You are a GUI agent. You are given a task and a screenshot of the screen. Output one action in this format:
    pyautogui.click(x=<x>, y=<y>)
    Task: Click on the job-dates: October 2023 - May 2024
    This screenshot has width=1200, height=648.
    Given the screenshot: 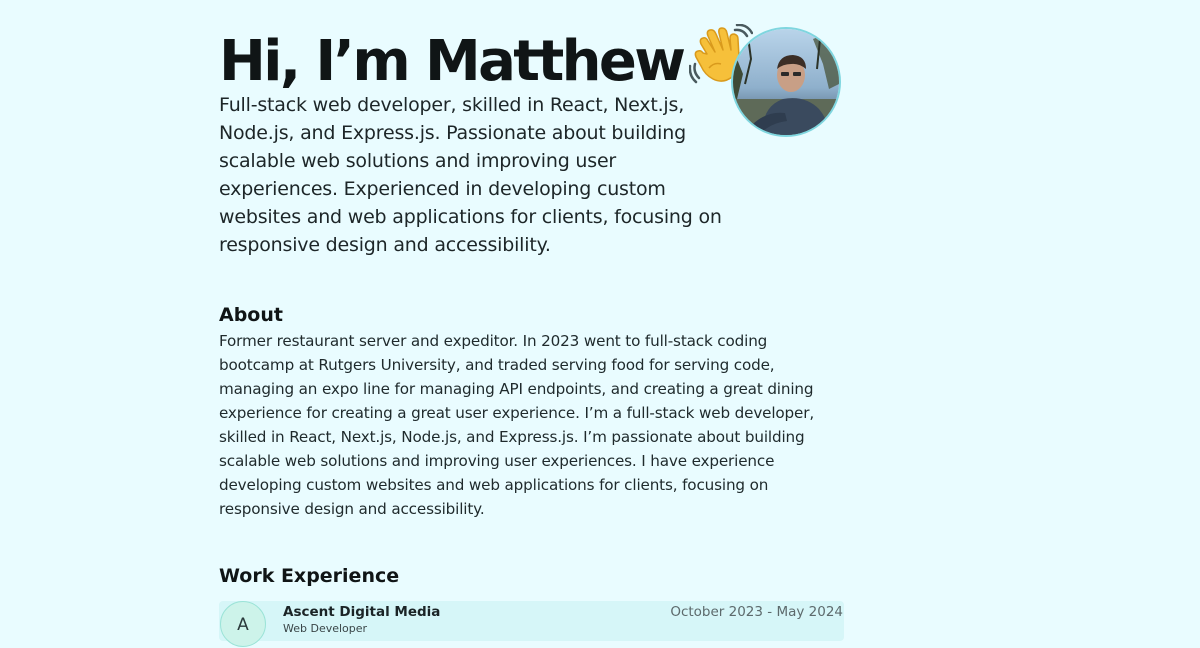 What is the action you would take?
    pyautogui.click(x=756, y=612)
    